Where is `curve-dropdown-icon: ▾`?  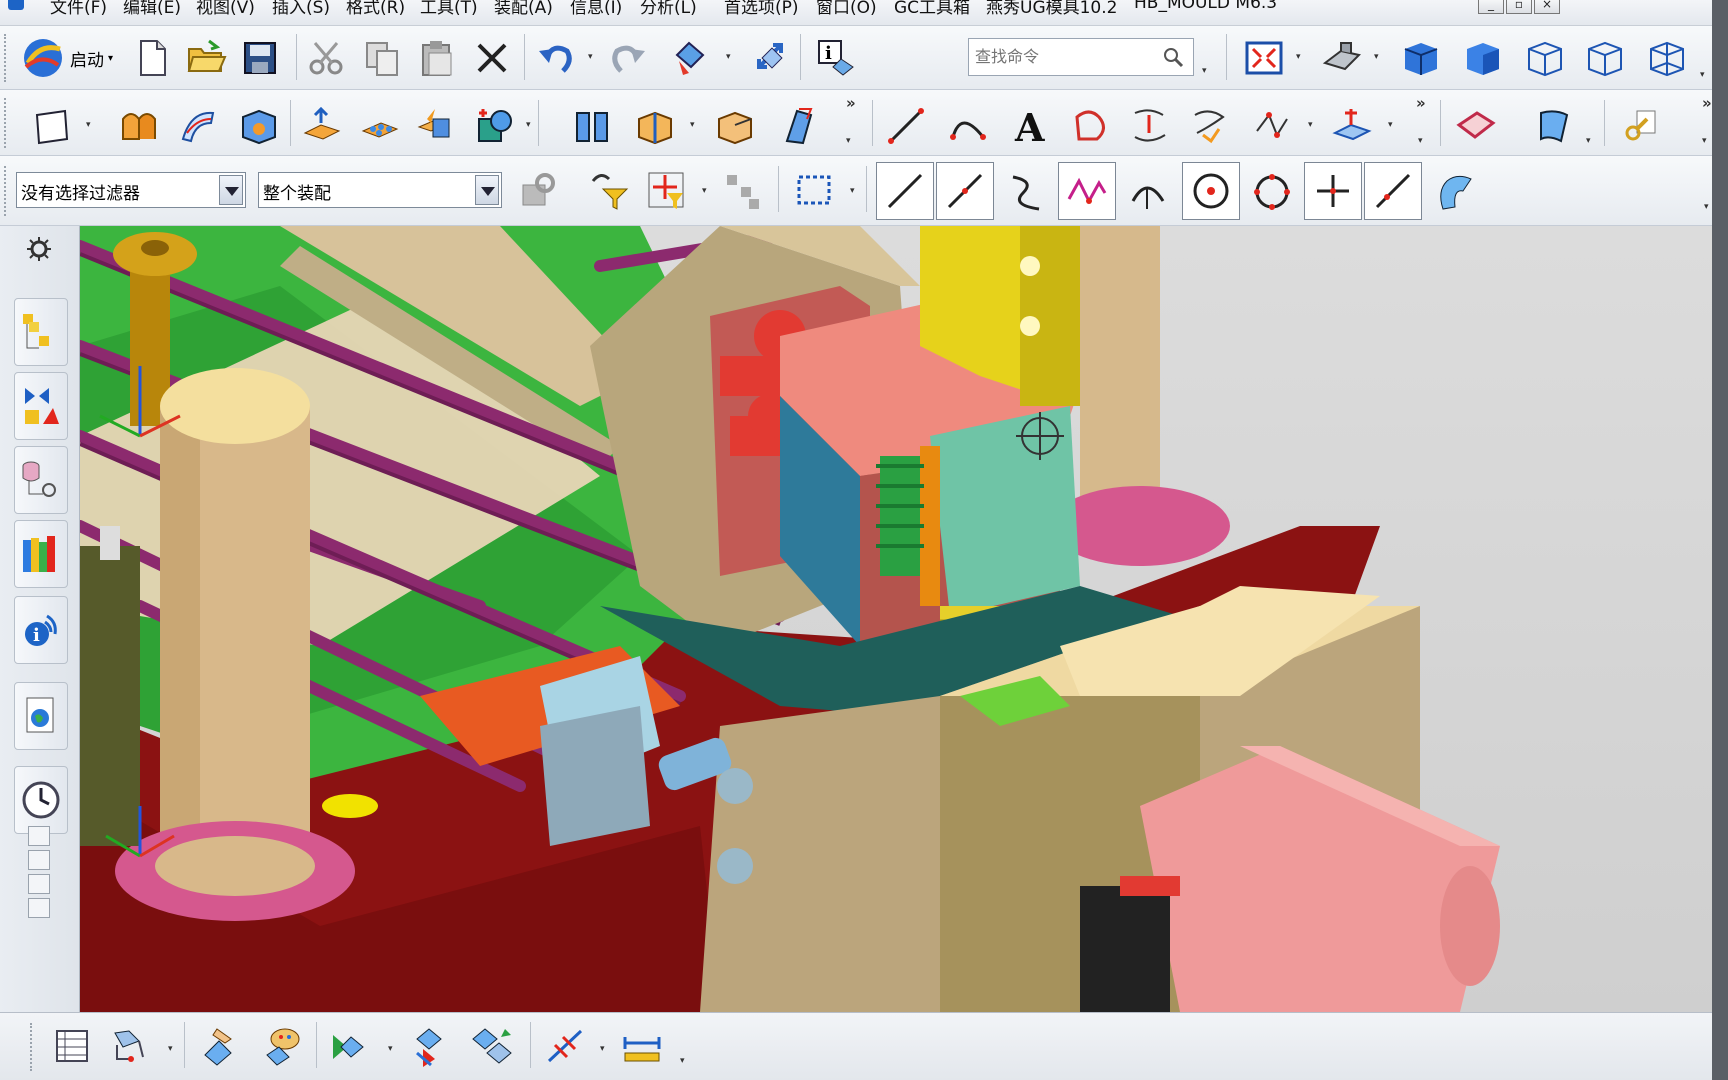
curve-dropdown-icon: ▾ is located at coordinates (1313, 125).